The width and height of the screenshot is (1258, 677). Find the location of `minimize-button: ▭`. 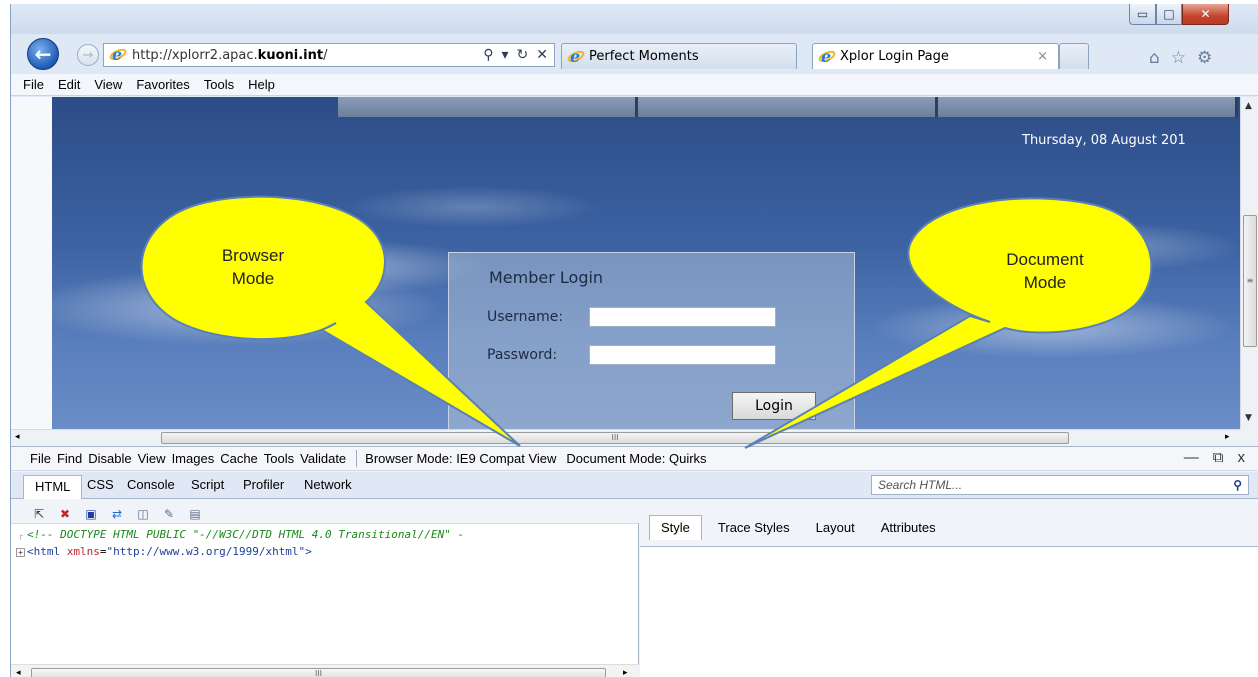

minimize-button: ▭ is located at coordinates (1142, 14).